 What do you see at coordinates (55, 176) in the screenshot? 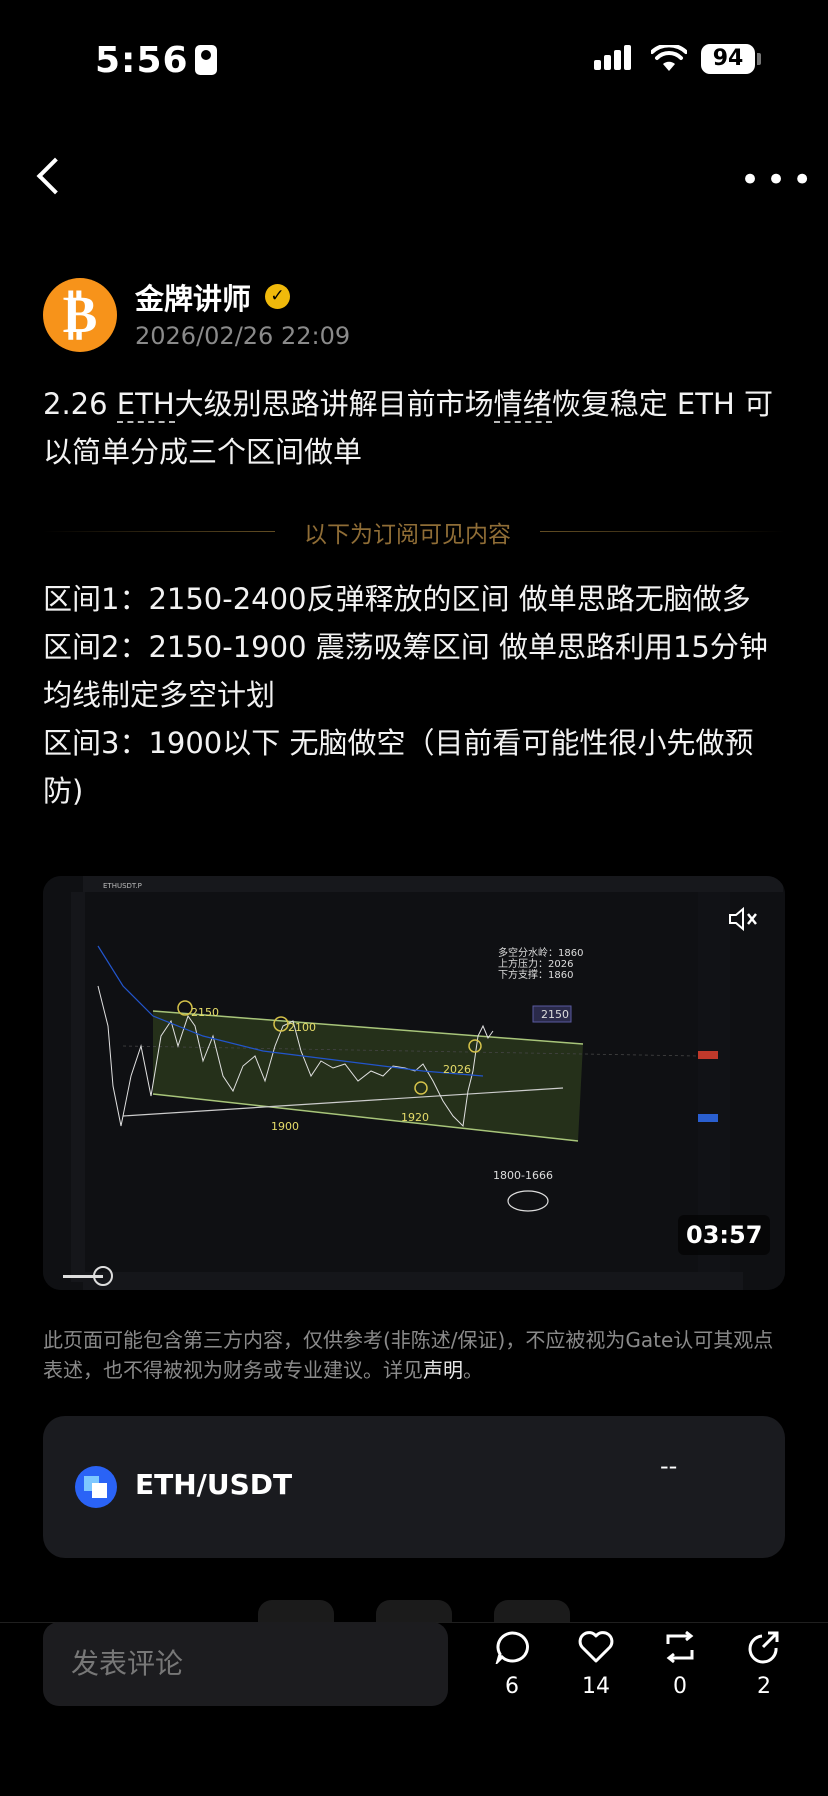
I see `back-icon` at bounding box center [55, 176].